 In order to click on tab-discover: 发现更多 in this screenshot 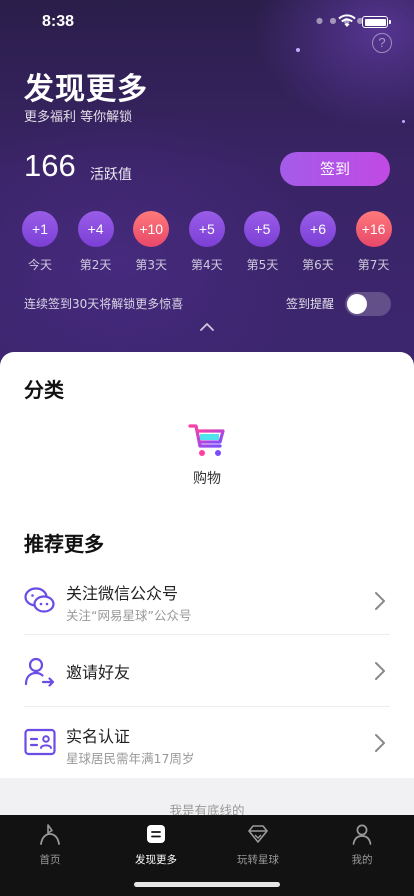, I will do `click(156, 845)`.